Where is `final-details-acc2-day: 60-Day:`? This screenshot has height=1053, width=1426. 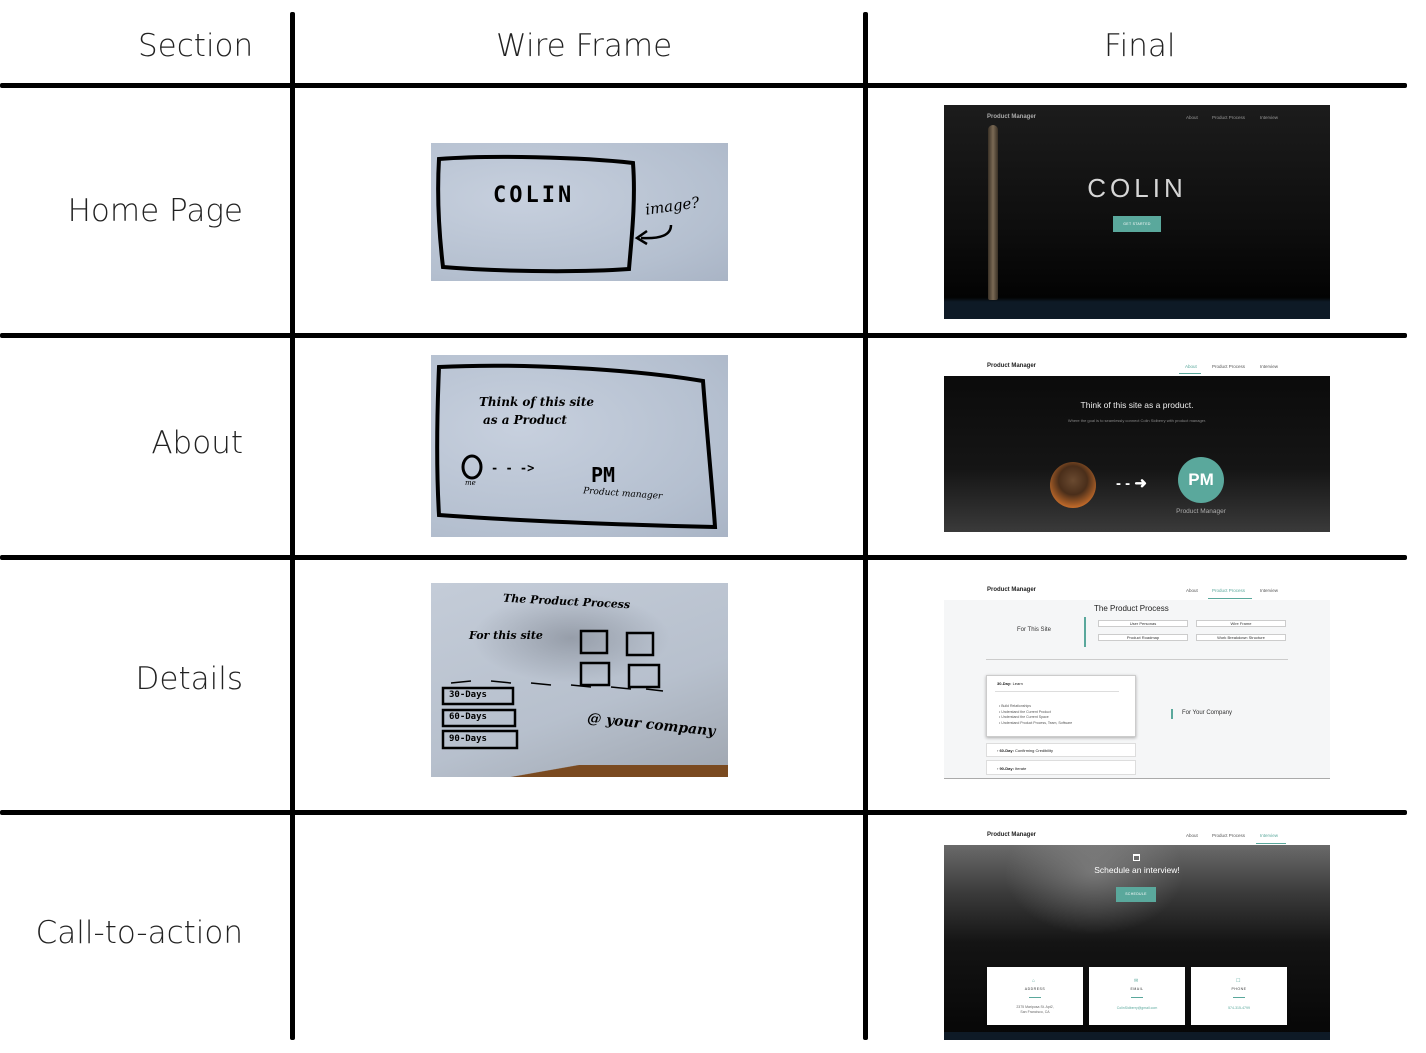
final-details-acc2-day: 60-Day: is located at coordinates (1006, 750).